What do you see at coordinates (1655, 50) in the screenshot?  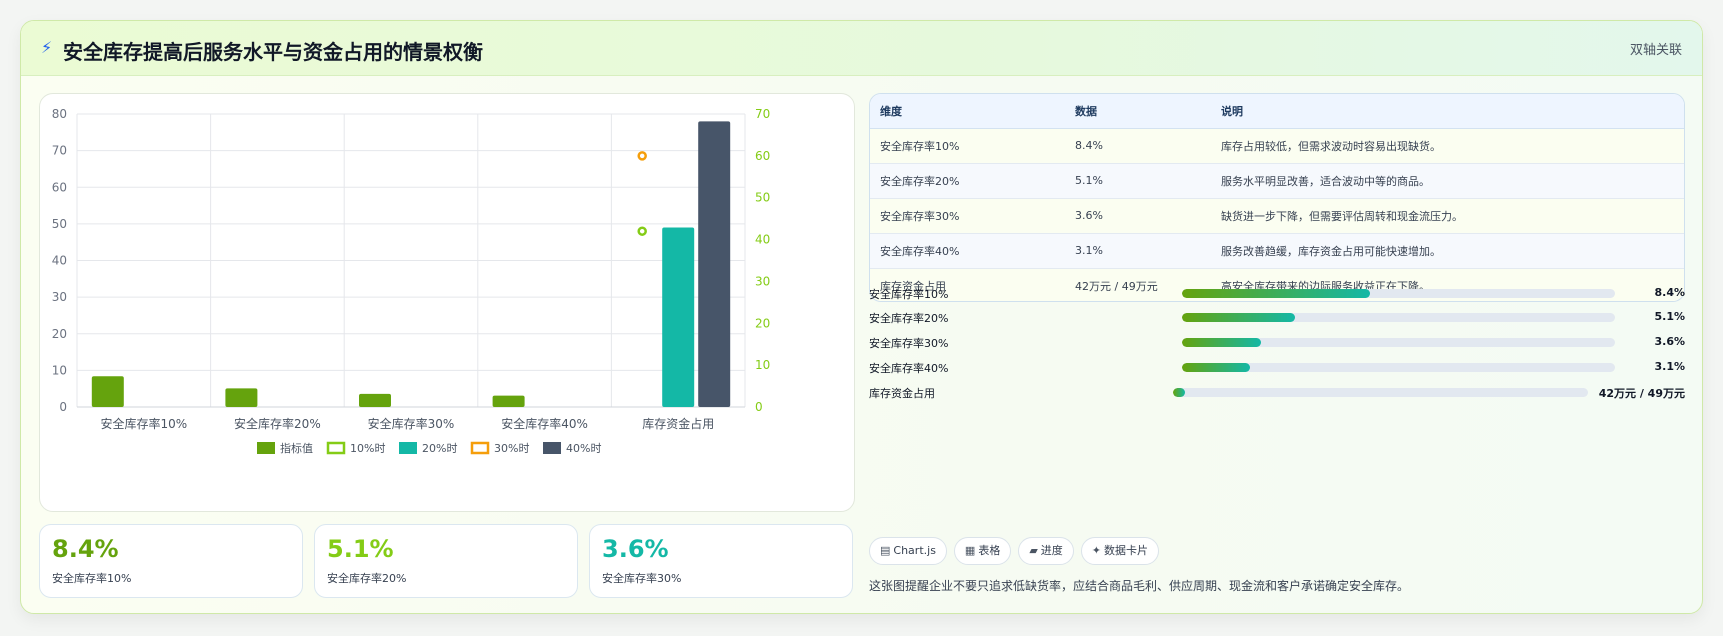 I see `dual-axis-badge: 双轴关联` at bounding box center [1655, 50].